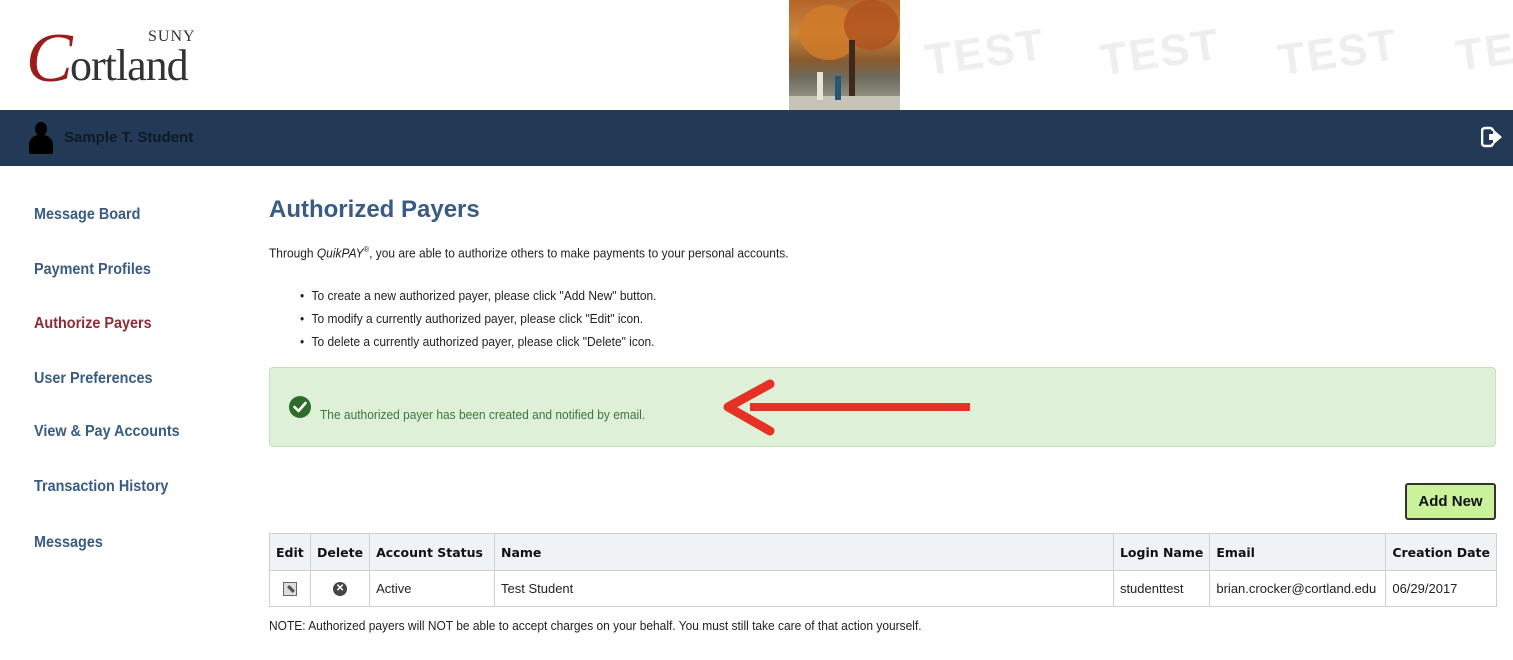 The image size is (1513, 660). What do you see at coordinates (432, 552) in the screenshot?
I see `column-header-account-status: Account Status` at bounding box center [432, 552].